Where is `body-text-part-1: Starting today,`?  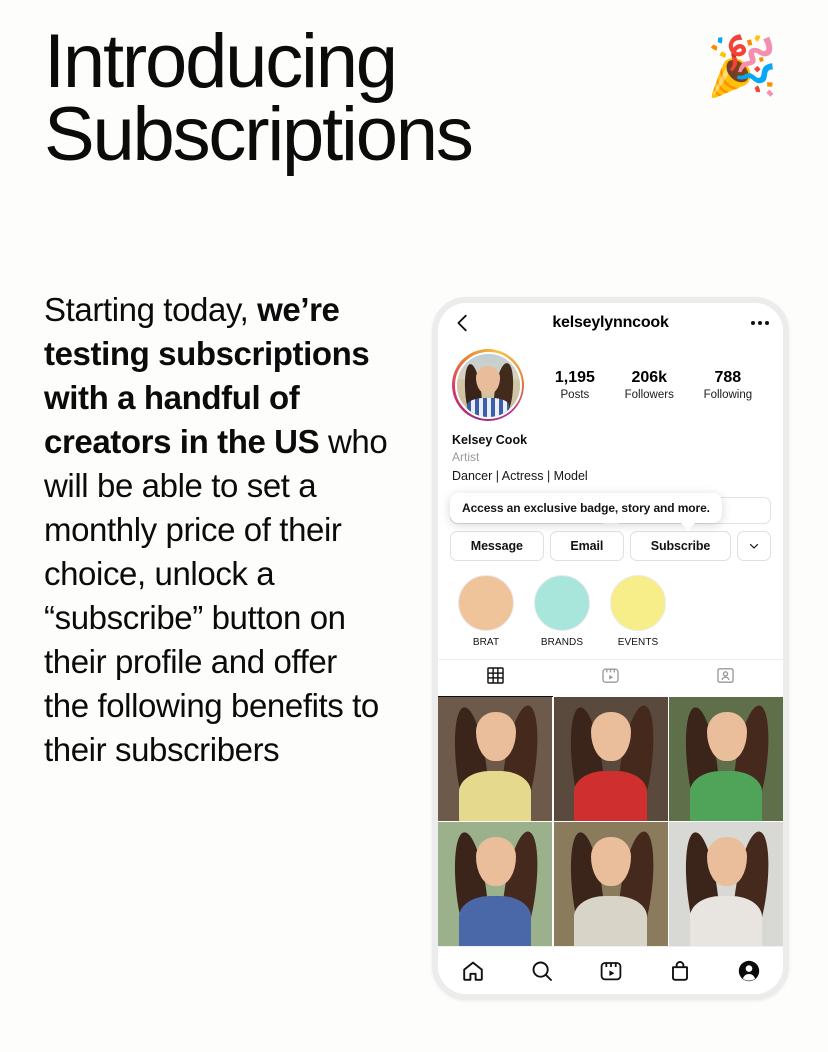 body-text-part-1: Starting today, is located at coordinates (151, 309).